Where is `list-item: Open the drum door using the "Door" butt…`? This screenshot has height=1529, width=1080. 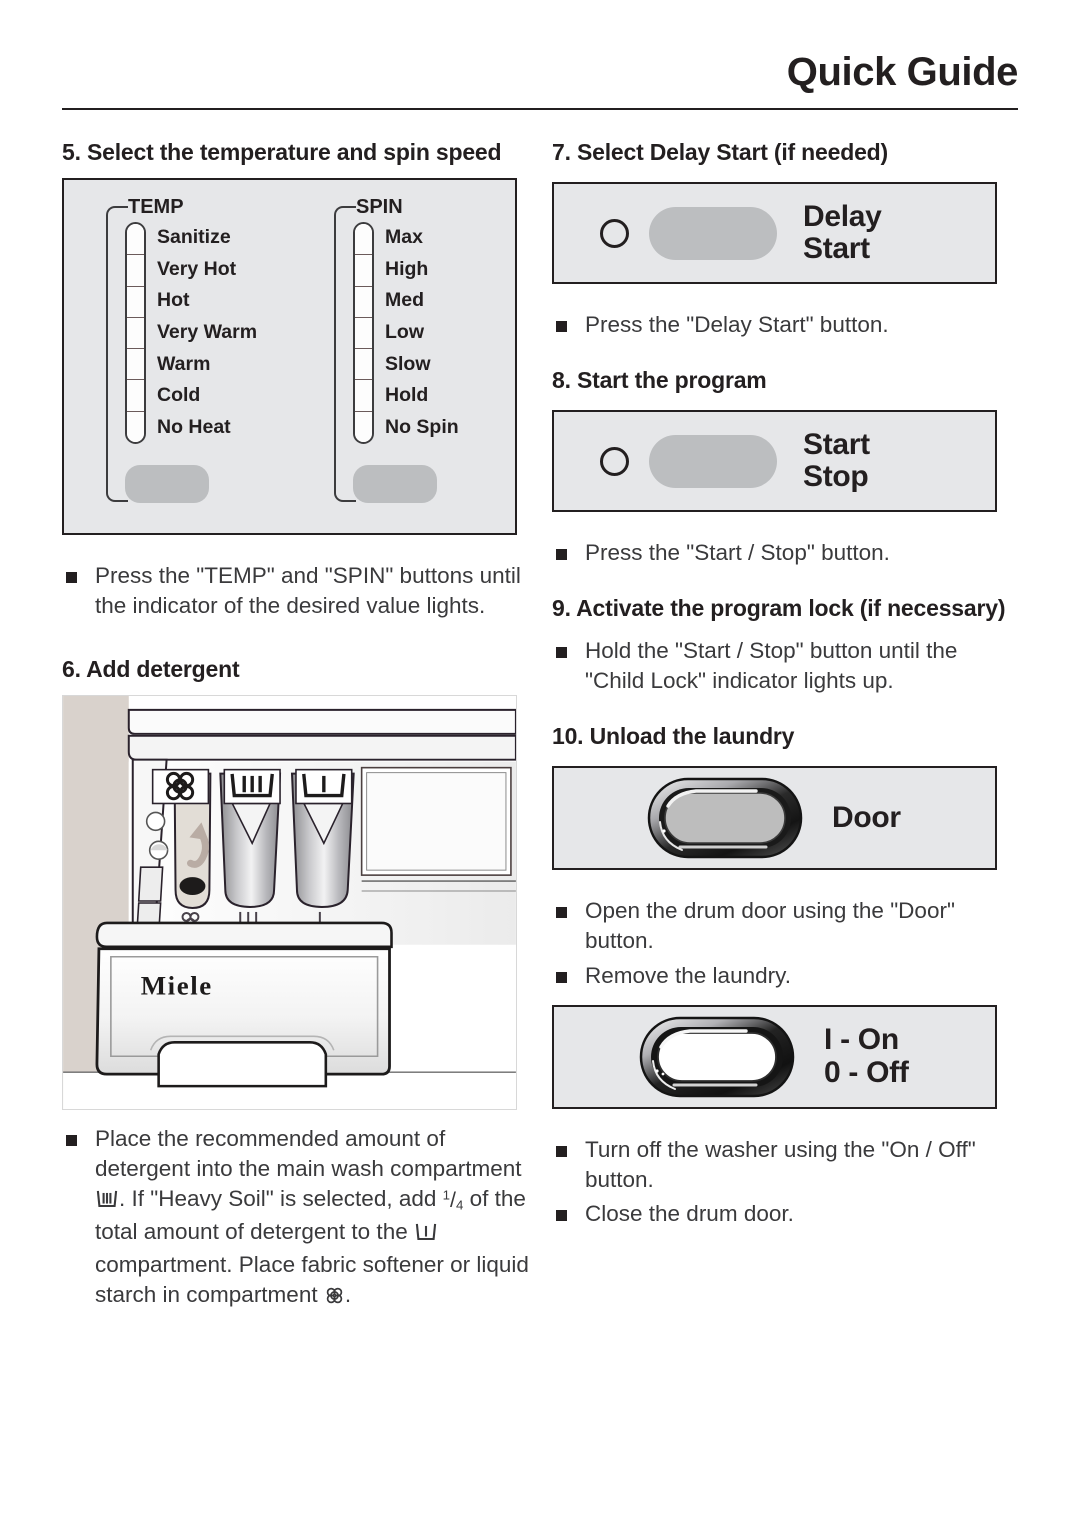
list-item: Open the drum door using the "Door" butt… is located at coordinates (785, 926).